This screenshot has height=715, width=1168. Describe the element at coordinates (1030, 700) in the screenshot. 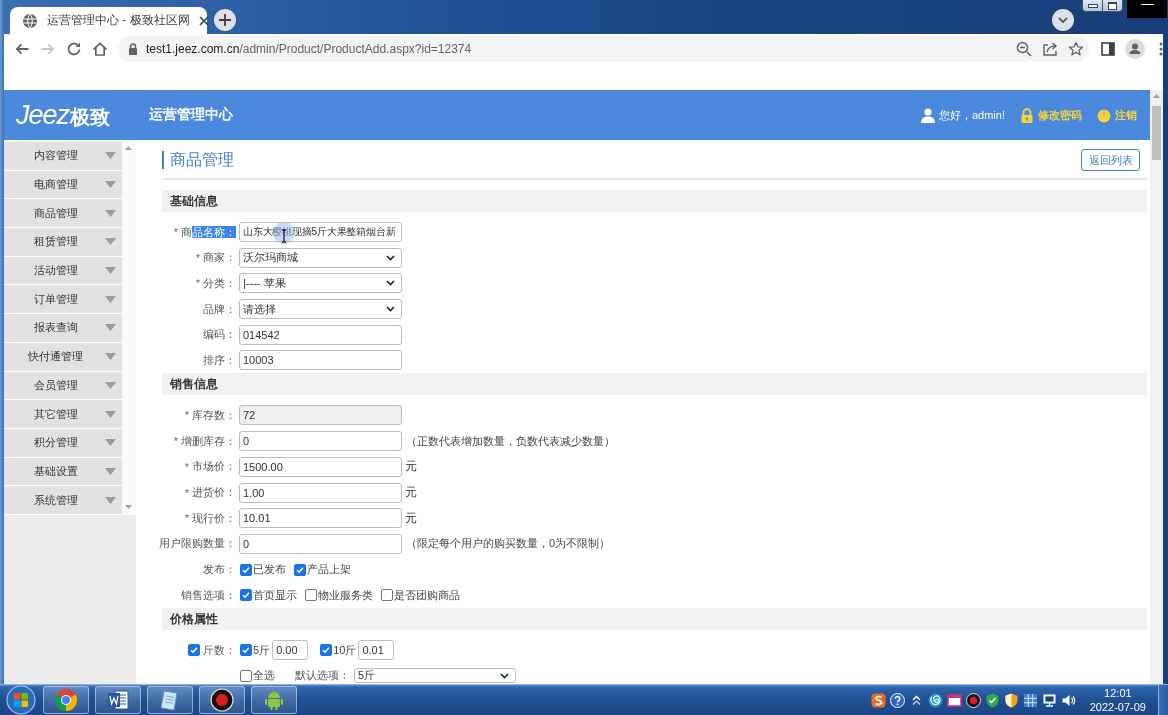

I see `grid-icon` at that location.